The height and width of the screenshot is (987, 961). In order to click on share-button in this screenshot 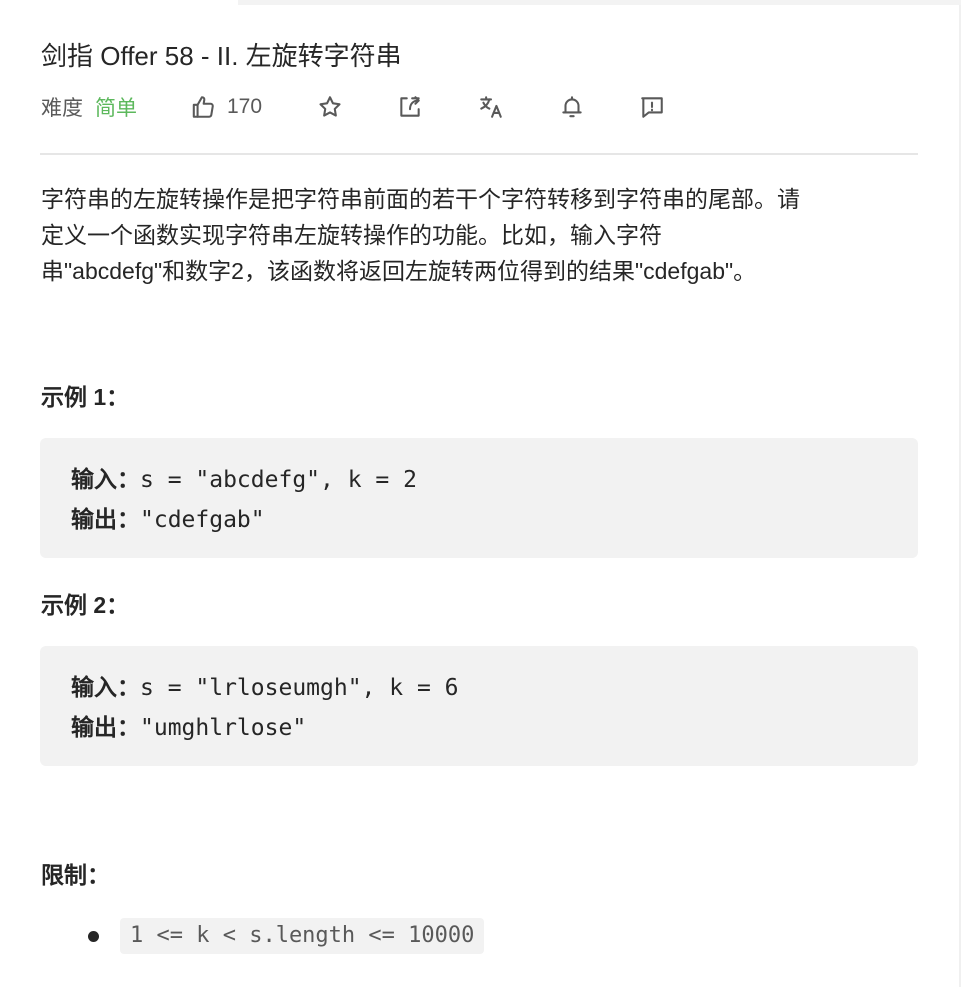, I will do `click(410, 107)`.